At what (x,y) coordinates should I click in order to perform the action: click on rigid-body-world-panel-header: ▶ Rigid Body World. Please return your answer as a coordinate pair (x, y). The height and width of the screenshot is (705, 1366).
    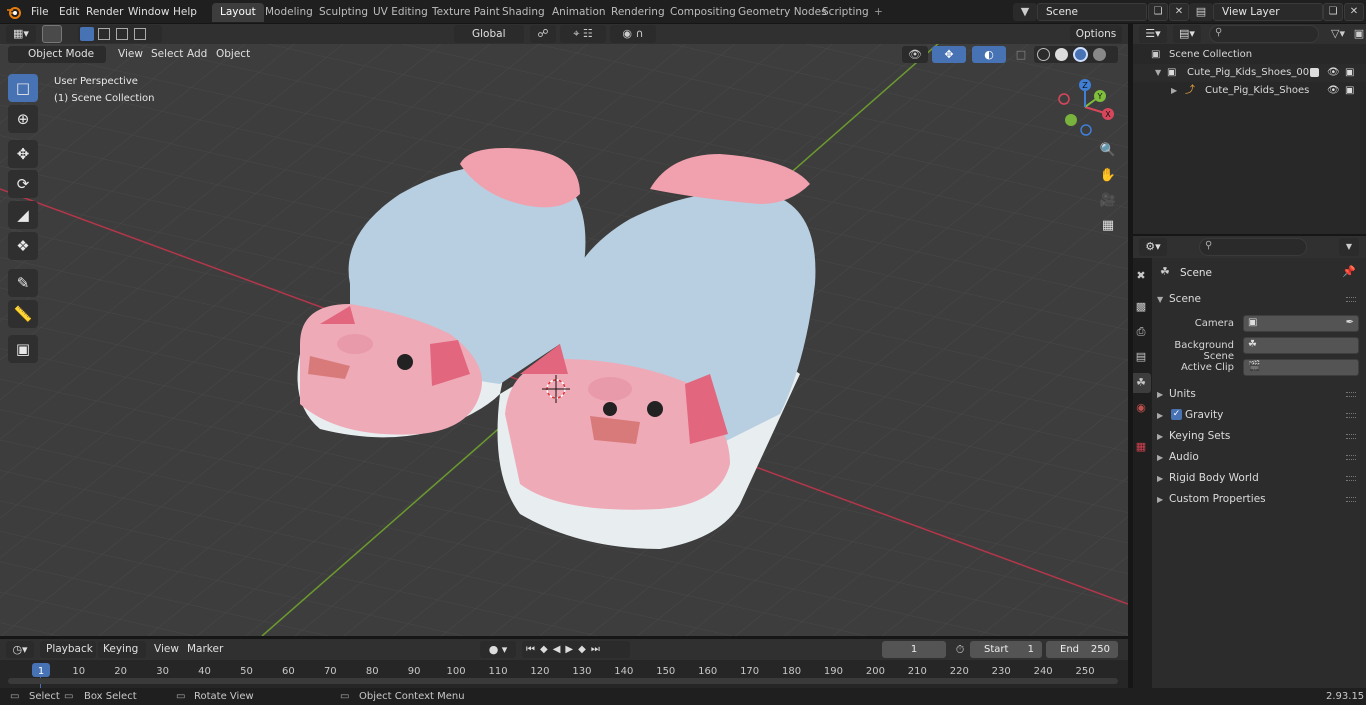
    Looking at the image, I should click on (1259, 478).